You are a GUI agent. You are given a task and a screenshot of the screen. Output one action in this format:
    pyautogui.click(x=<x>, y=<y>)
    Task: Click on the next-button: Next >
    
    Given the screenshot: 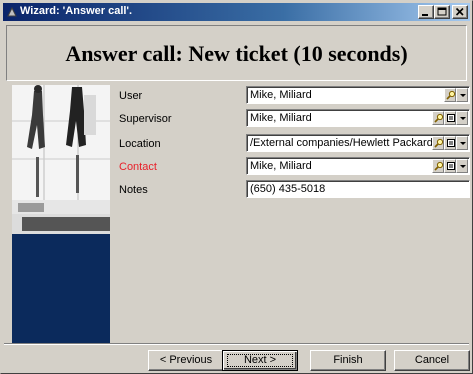 What is the action you would take?
    pyautogui.click(x=260, y=360)
    